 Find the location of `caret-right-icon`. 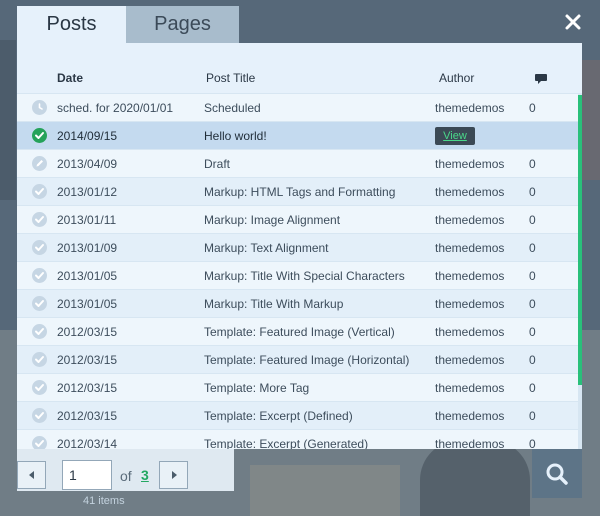

caret-right-icon is located at coordinates (174, 475).